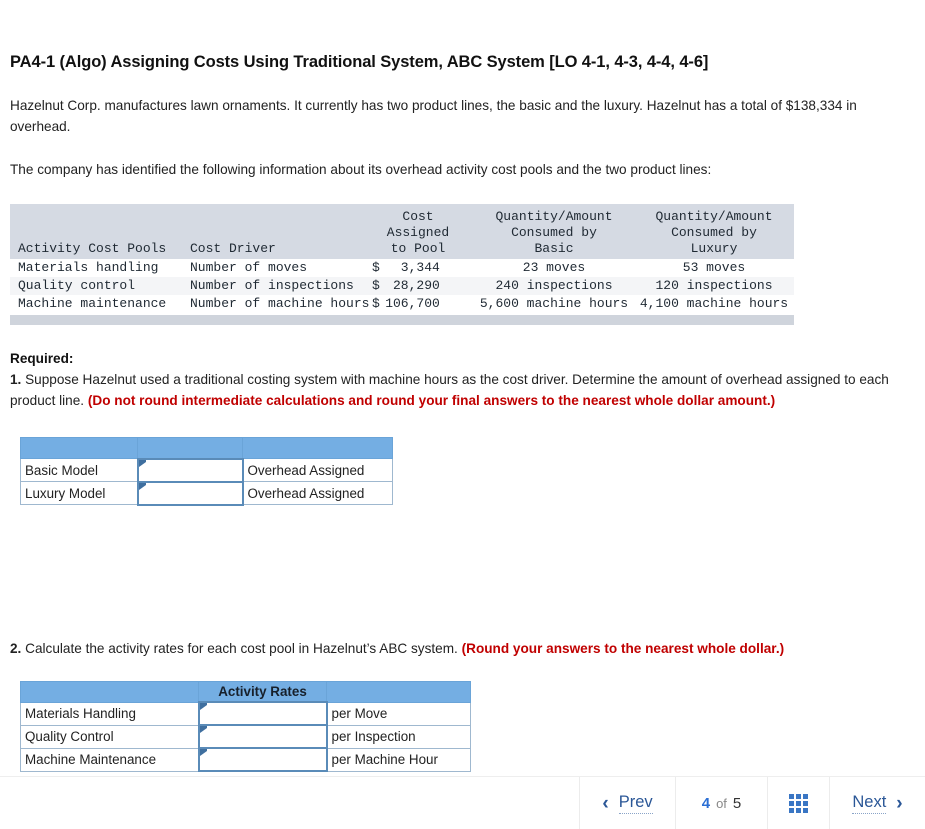 This screenshot has width=925, height=829. I want to click on grid-view-icon, so click(798, 803).